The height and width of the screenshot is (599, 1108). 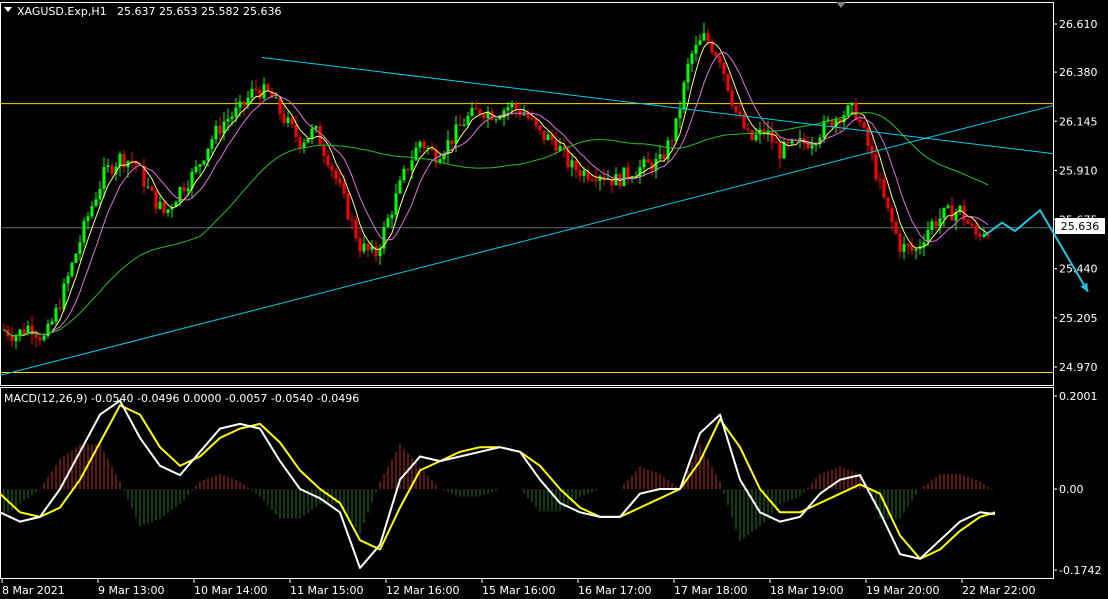 I want to click on macd-tick-label: 0.2001, so click(x=1078, y=396).